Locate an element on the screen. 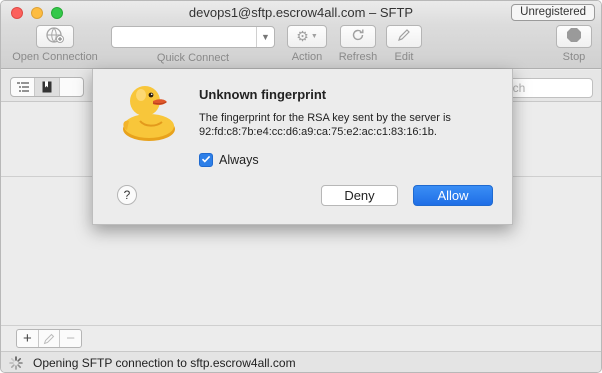 This screenshot has width=602, height=373. deny-button: Deny is located at coordinates (359, 195).